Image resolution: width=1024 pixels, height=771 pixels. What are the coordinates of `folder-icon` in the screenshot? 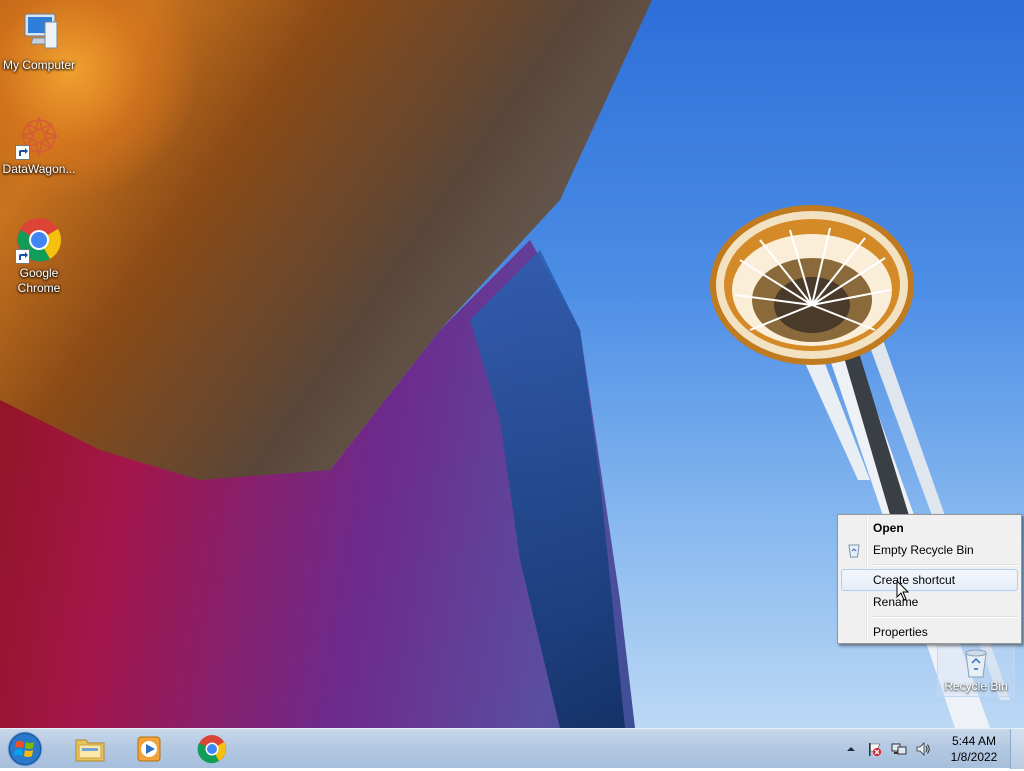 It's located at (90, 750).